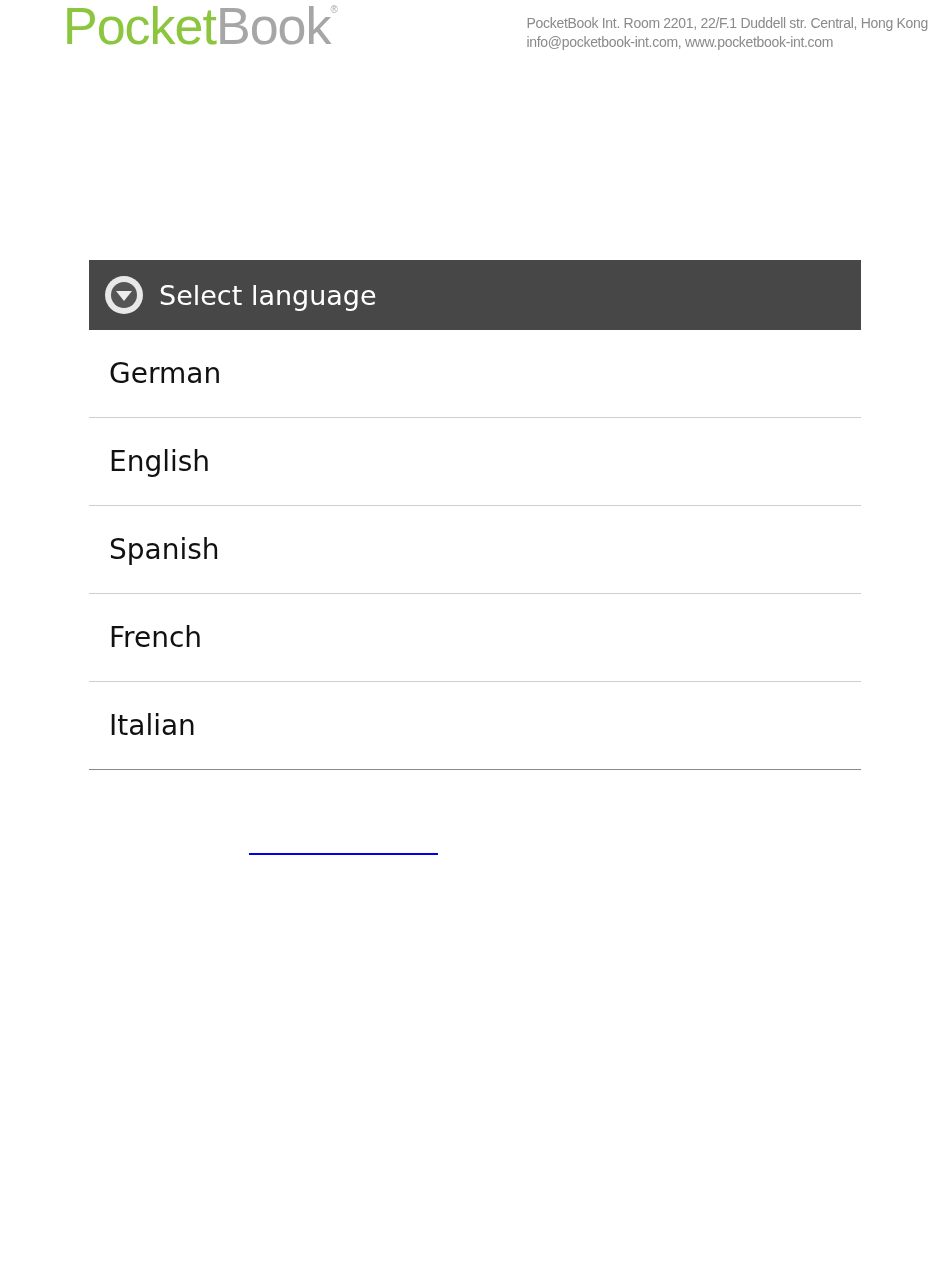  I want to click on language-item: Spanish, so click(475, 550).